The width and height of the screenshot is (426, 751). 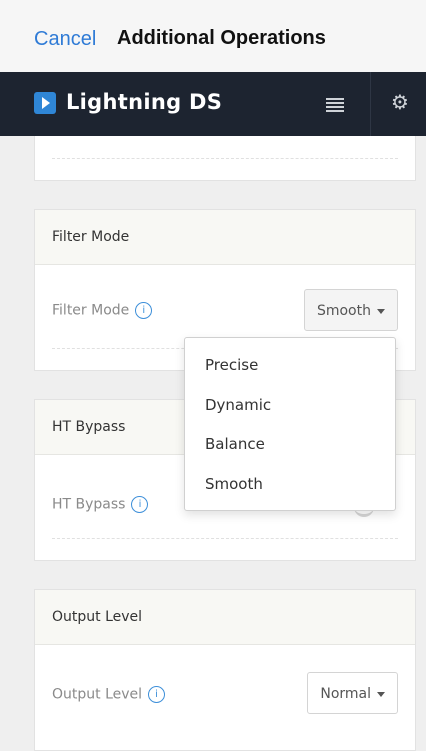 What do you see at coordinates (89, 504) in the screenshot?
I see `ht-bypass-label: HT Bypass` at bounding box center [89, 504].